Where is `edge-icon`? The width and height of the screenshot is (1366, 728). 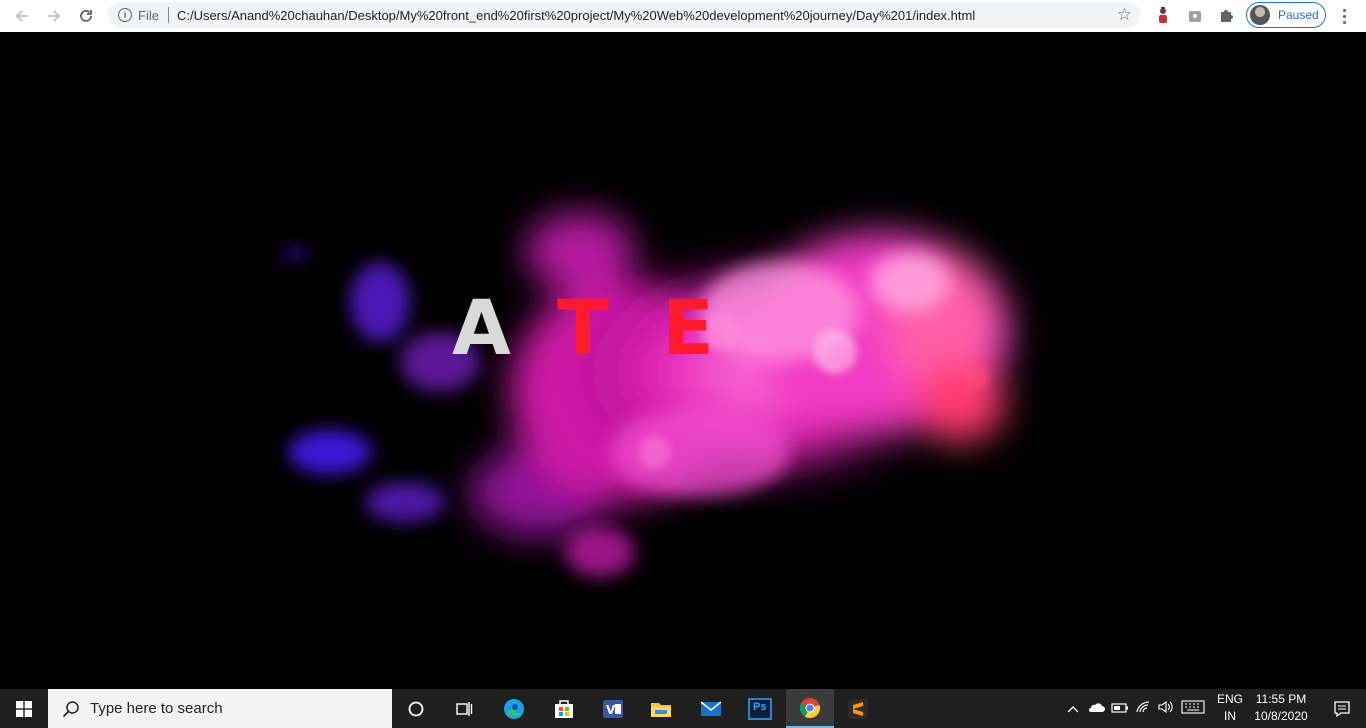
edge-icon is located at coordinates (514, 708).